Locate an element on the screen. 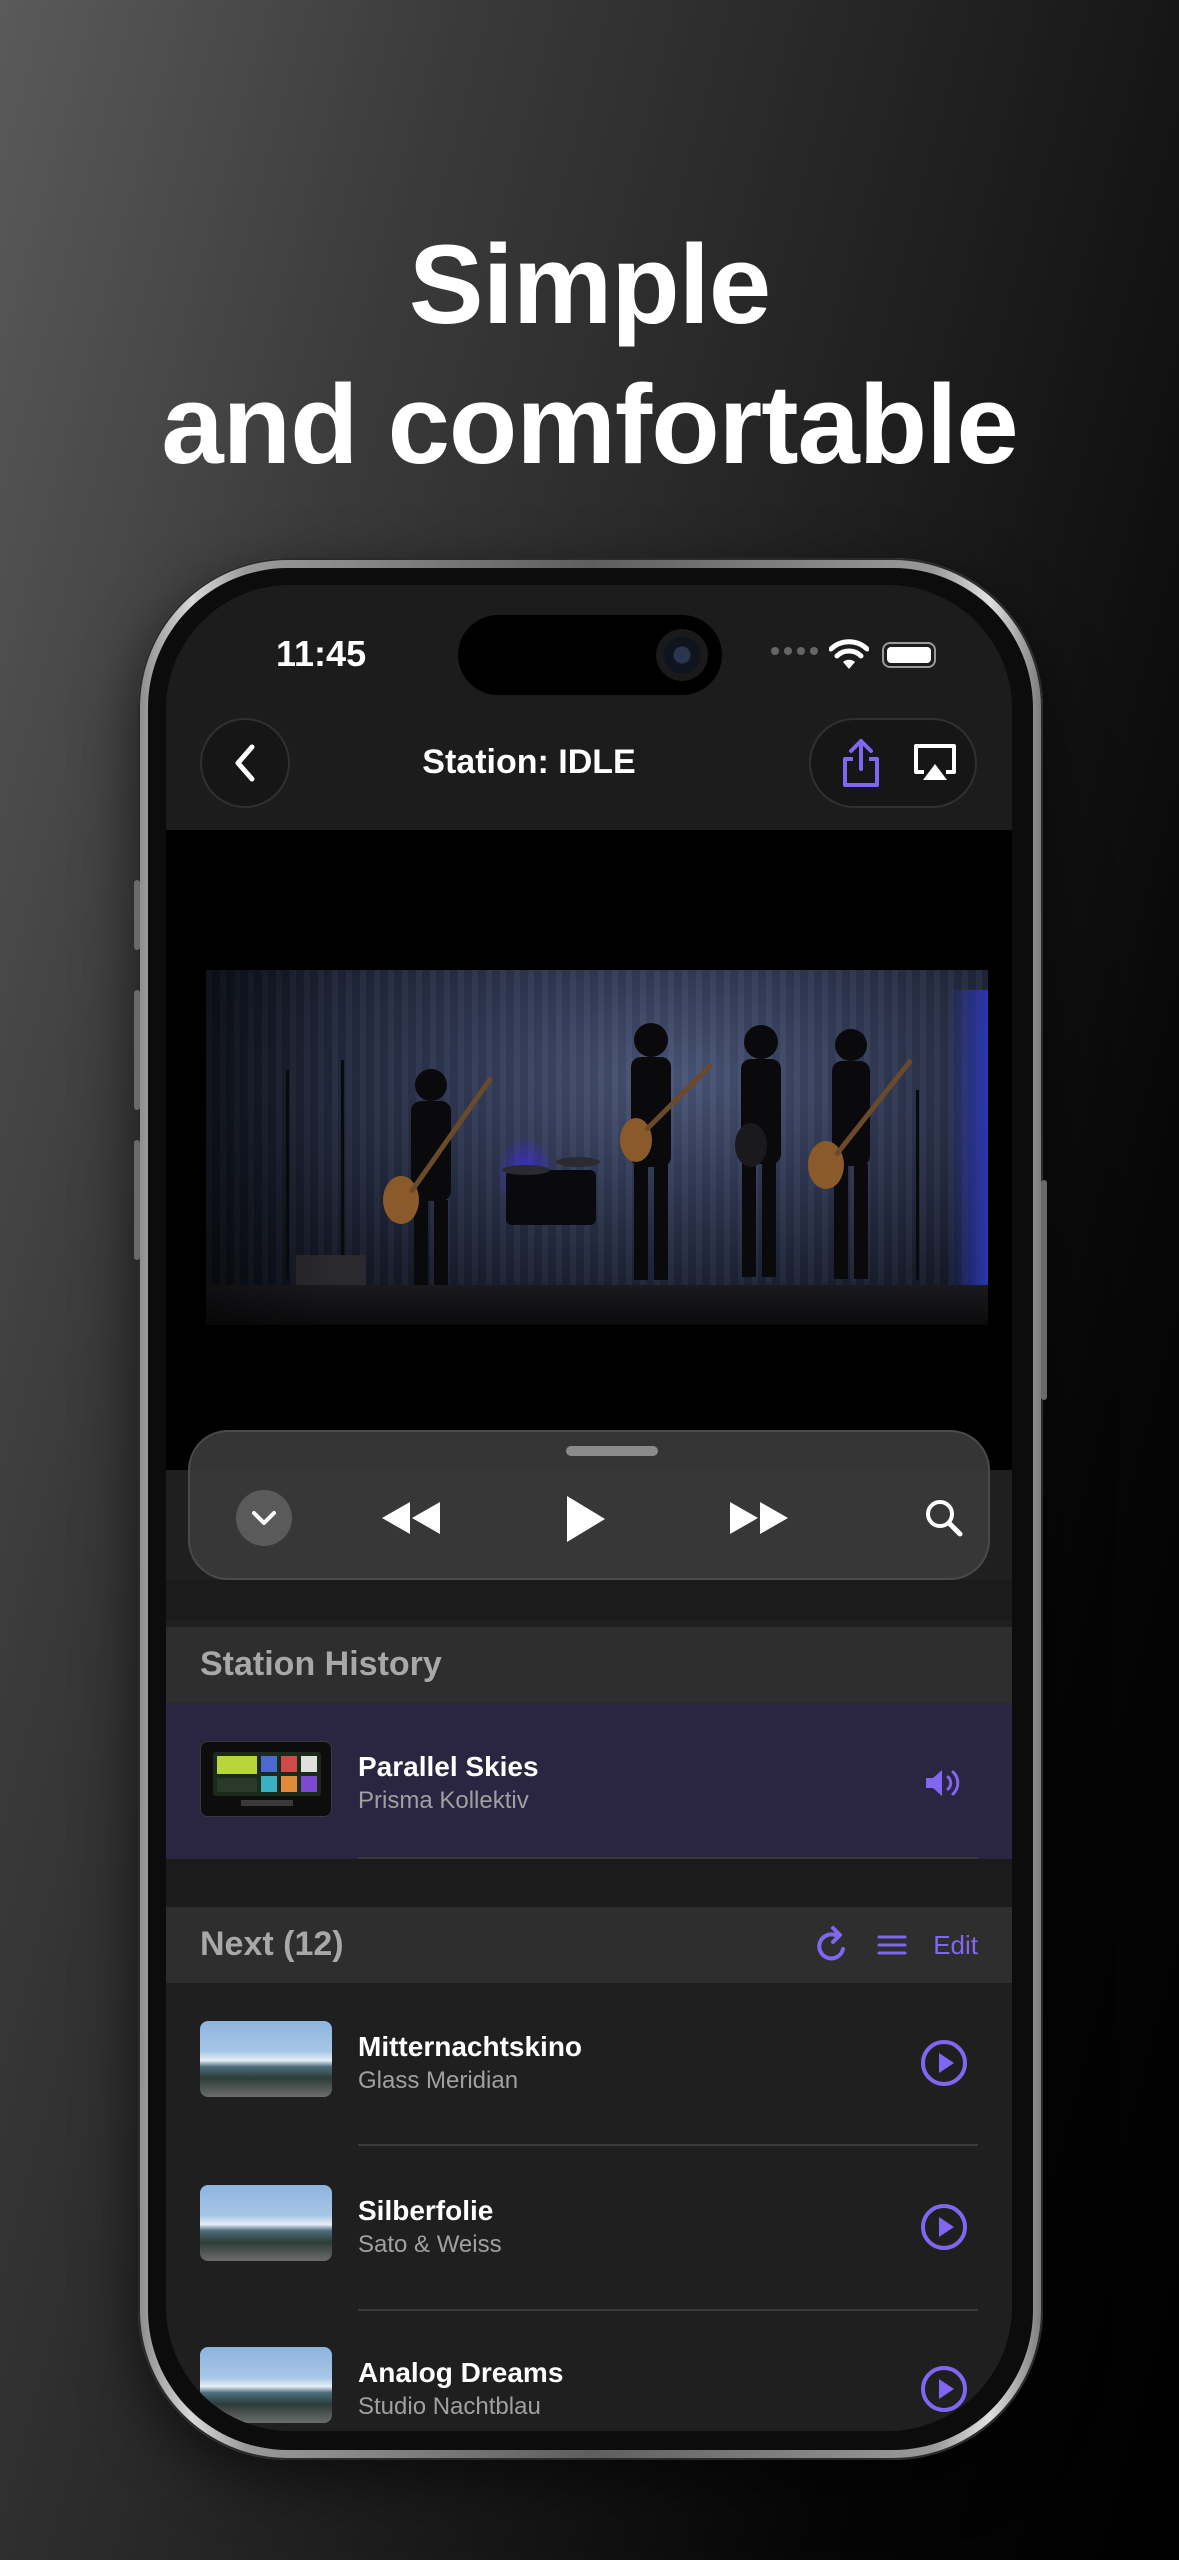 This screenshot has height=2560, width=1179. search-button is located at coordinates (944, 1518).